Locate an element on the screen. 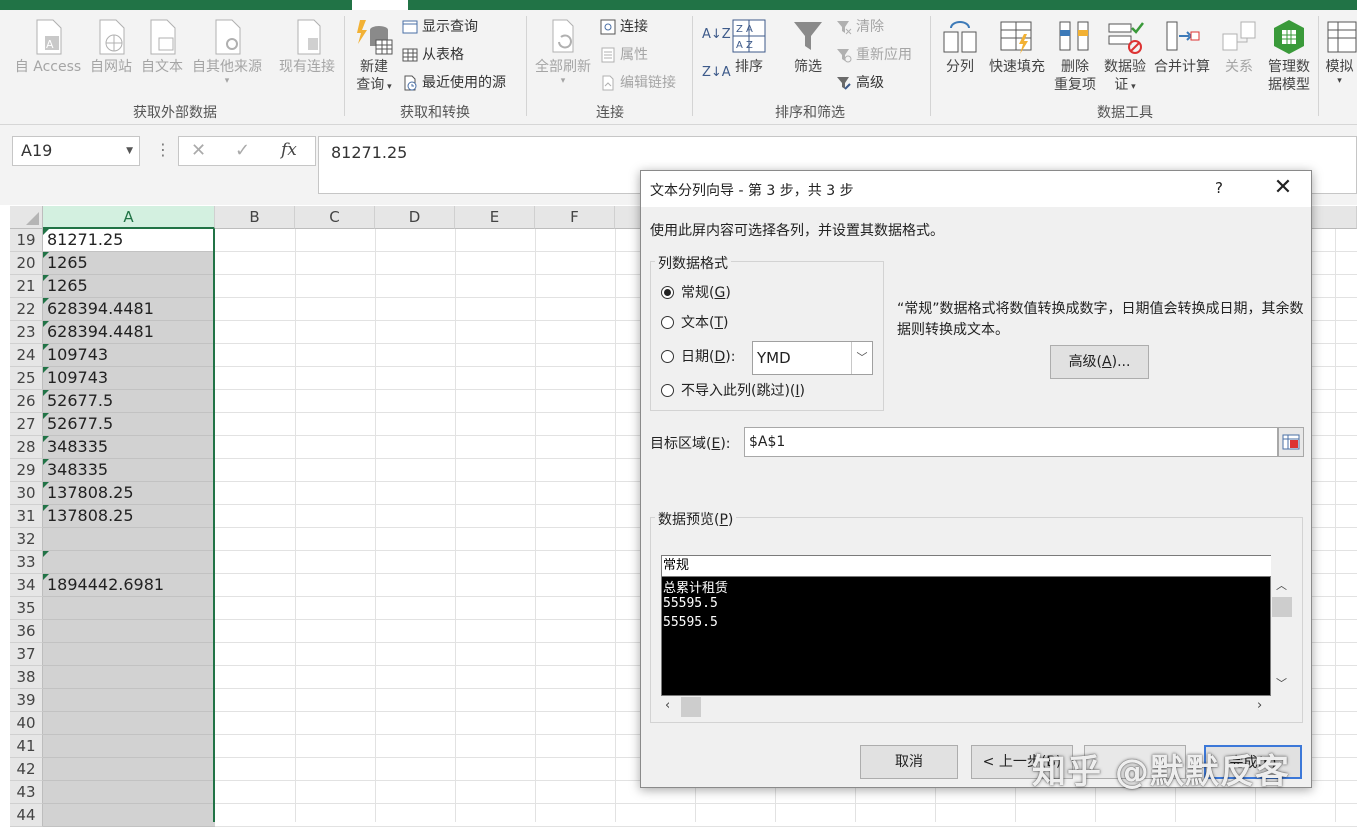 Image resolution: width=1357 pixels, height=827 pixels. row-header: 23 is located at coordinates (26, 332).